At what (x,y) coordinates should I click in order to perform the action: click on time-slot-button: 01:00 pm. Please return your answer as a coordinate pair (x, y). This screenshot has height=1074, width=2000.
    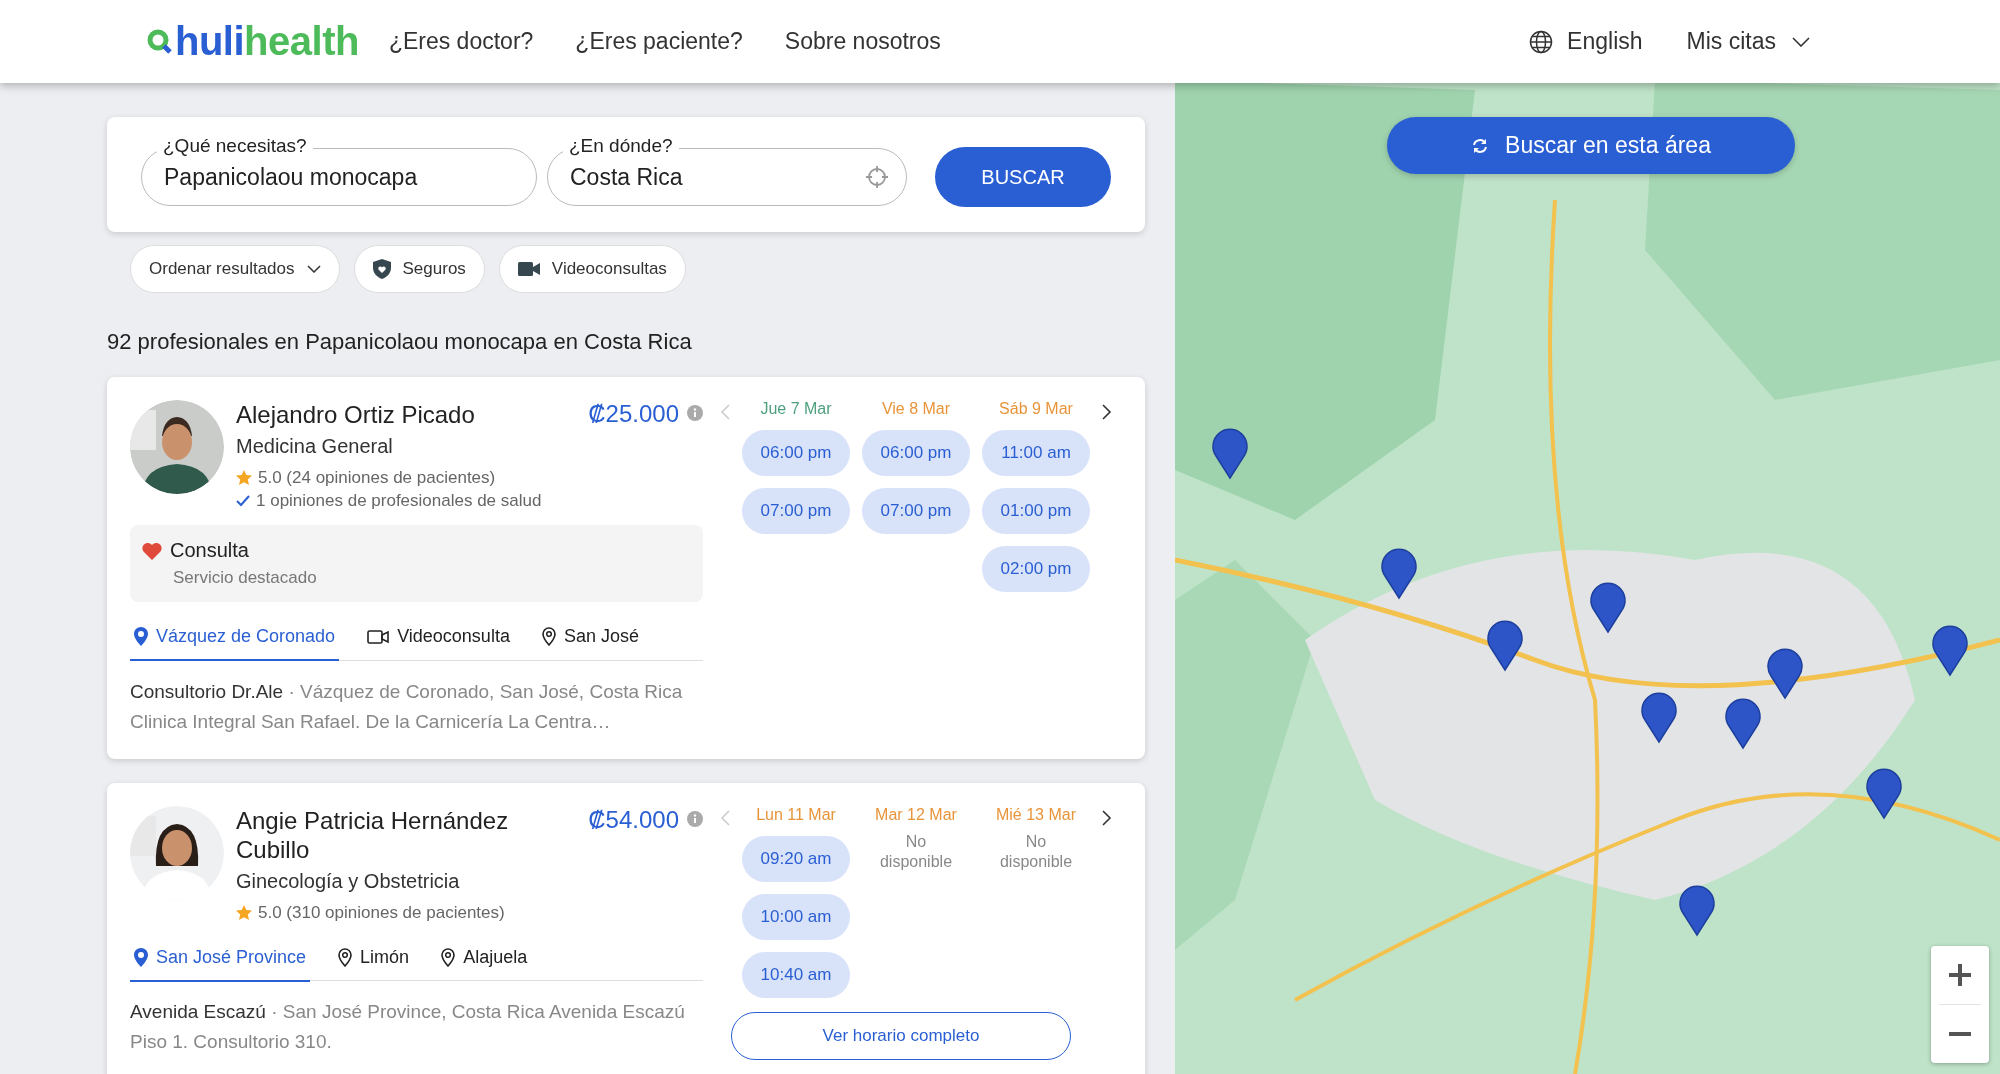
    Looking at the image, I should click on (1036, 511).